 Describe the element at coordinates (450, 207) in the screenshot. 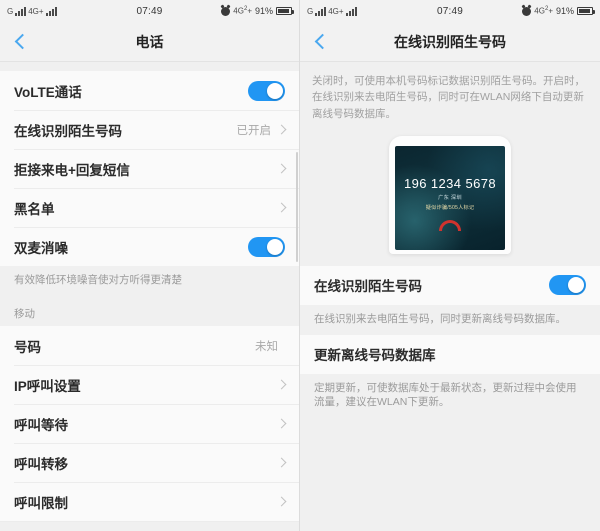

I see `call-spam-tag: 疑似诈骗/505人标记` at that location.